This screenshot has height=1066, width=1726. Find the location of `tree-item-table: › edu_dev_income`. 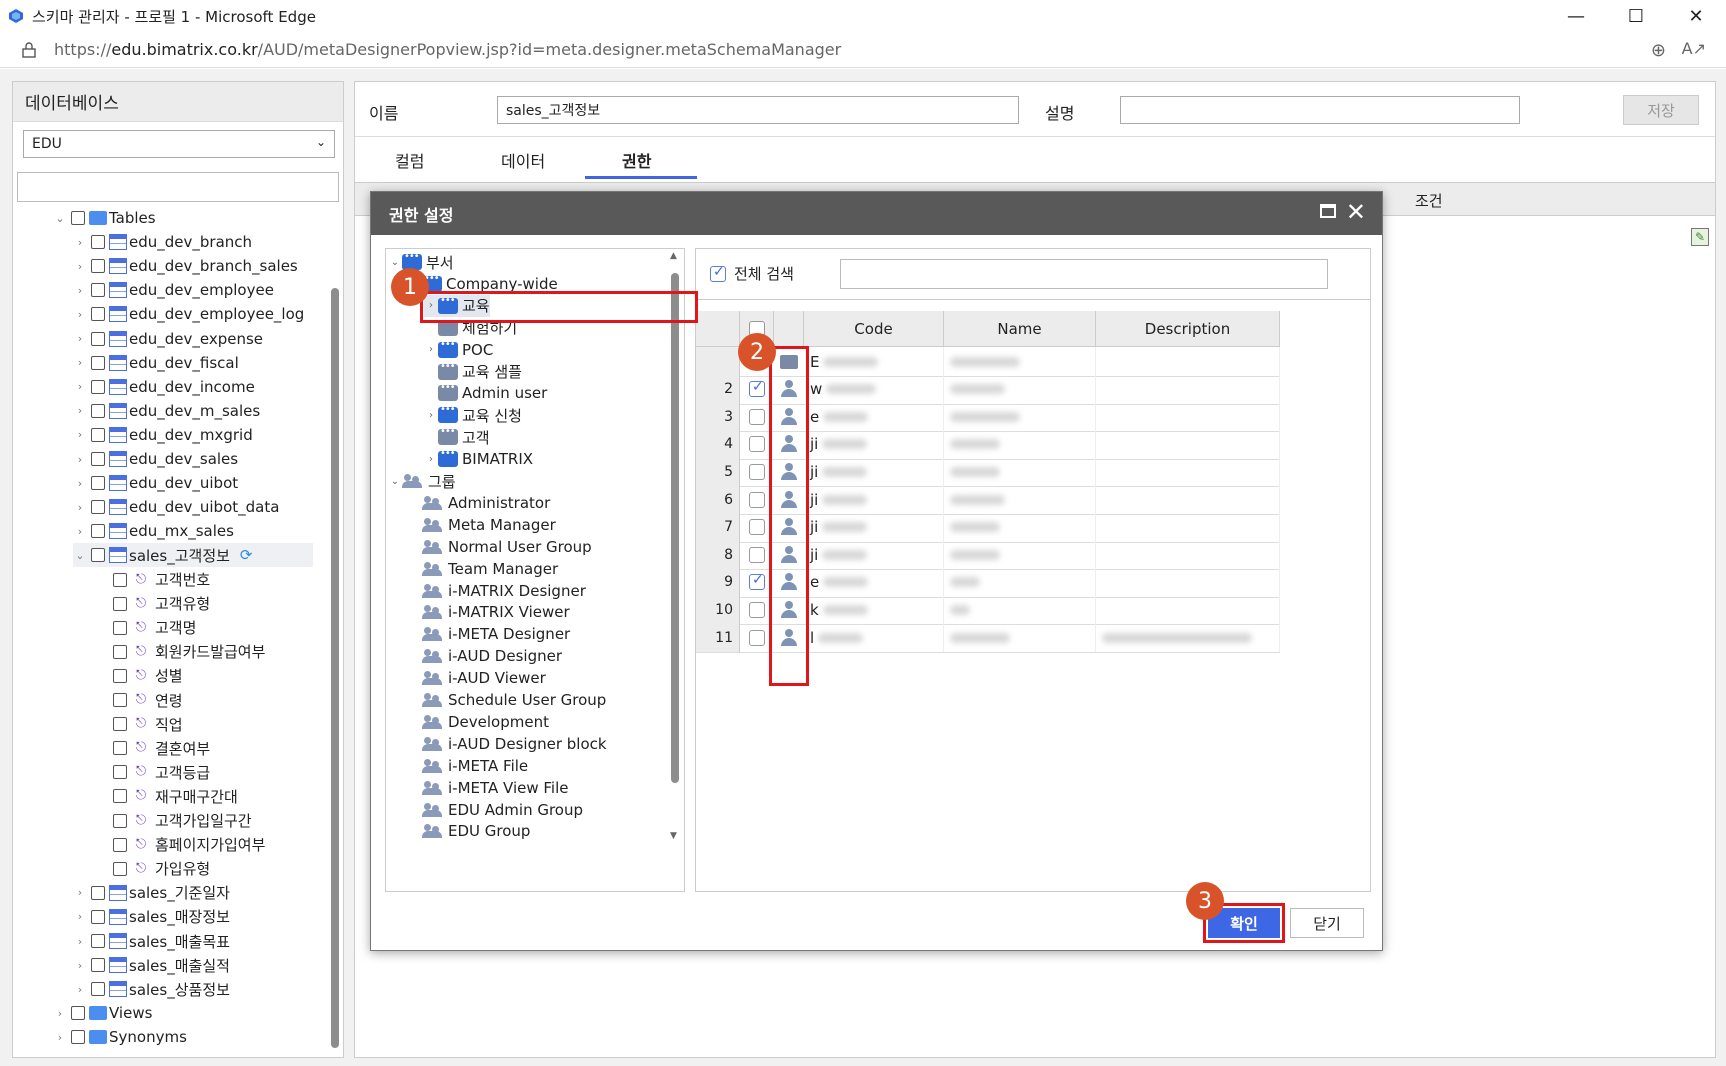

tree-item-table: › edu_dev_income is located at coordinates (164, 387).